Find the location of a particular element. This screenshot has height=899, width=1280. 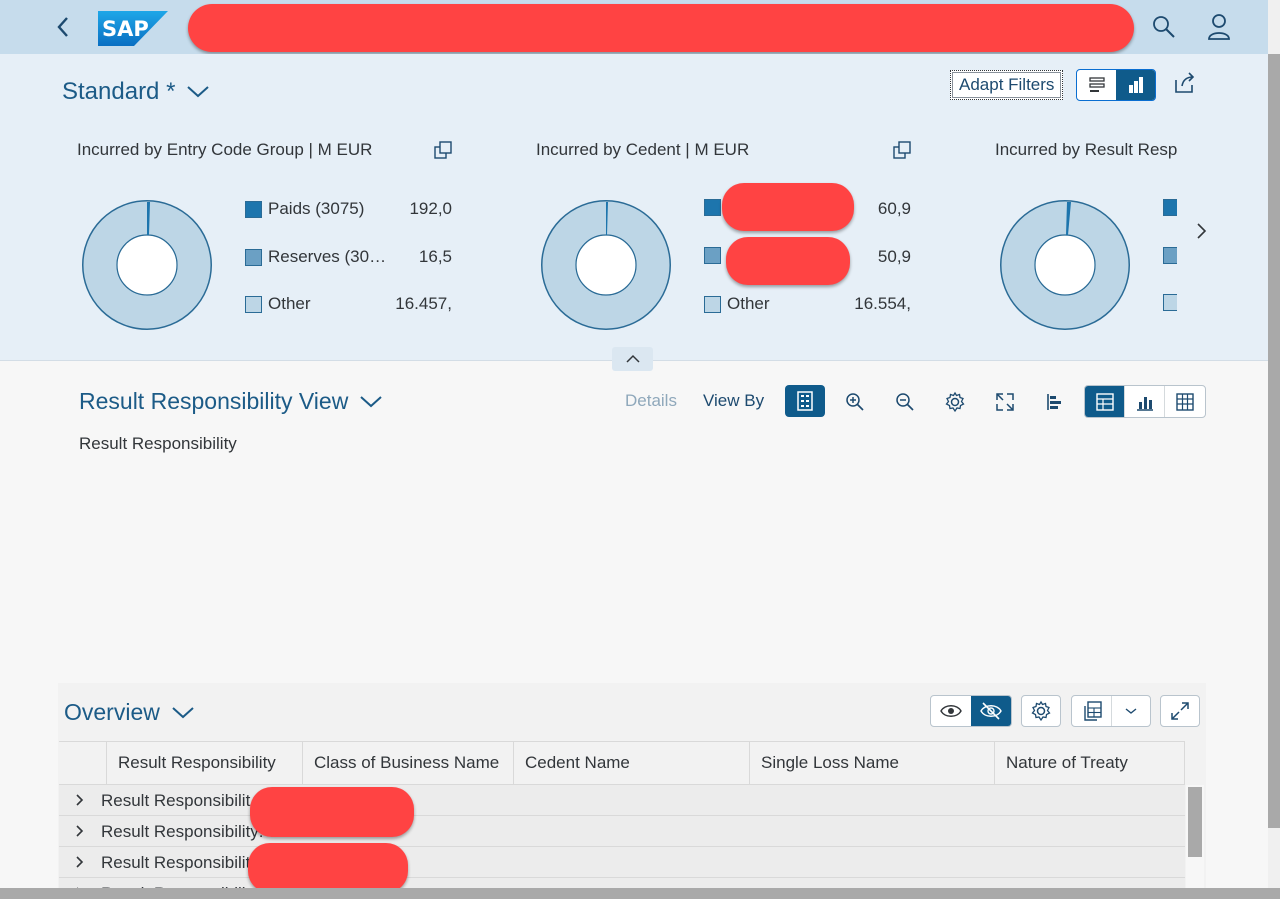

details-button: Details is located at coordinates (651, 401).